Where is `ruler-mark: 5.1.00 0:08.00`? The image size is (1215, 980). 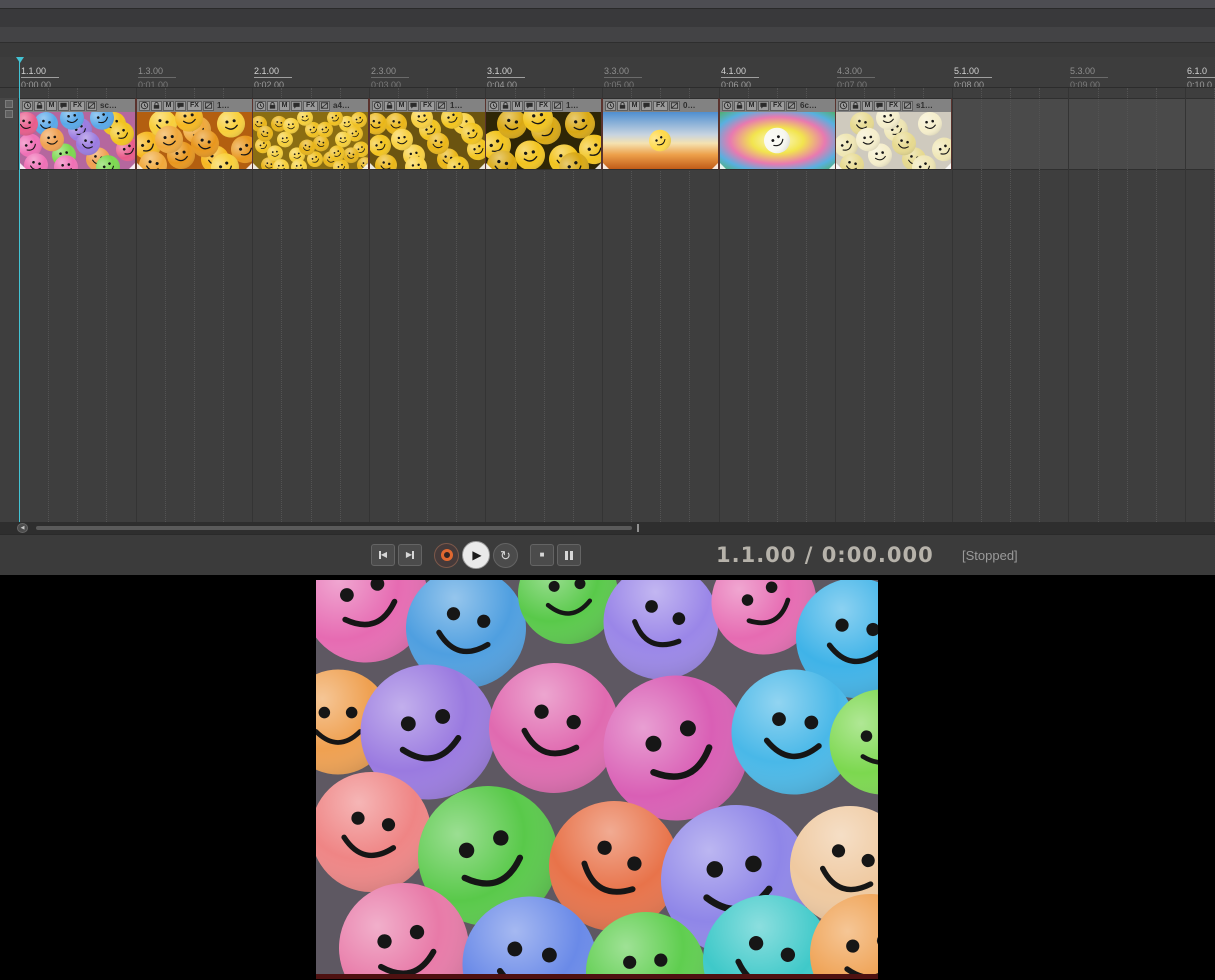
ruler-mark: 5.1.00 0:08.00 is located at coordinates (973, 74).